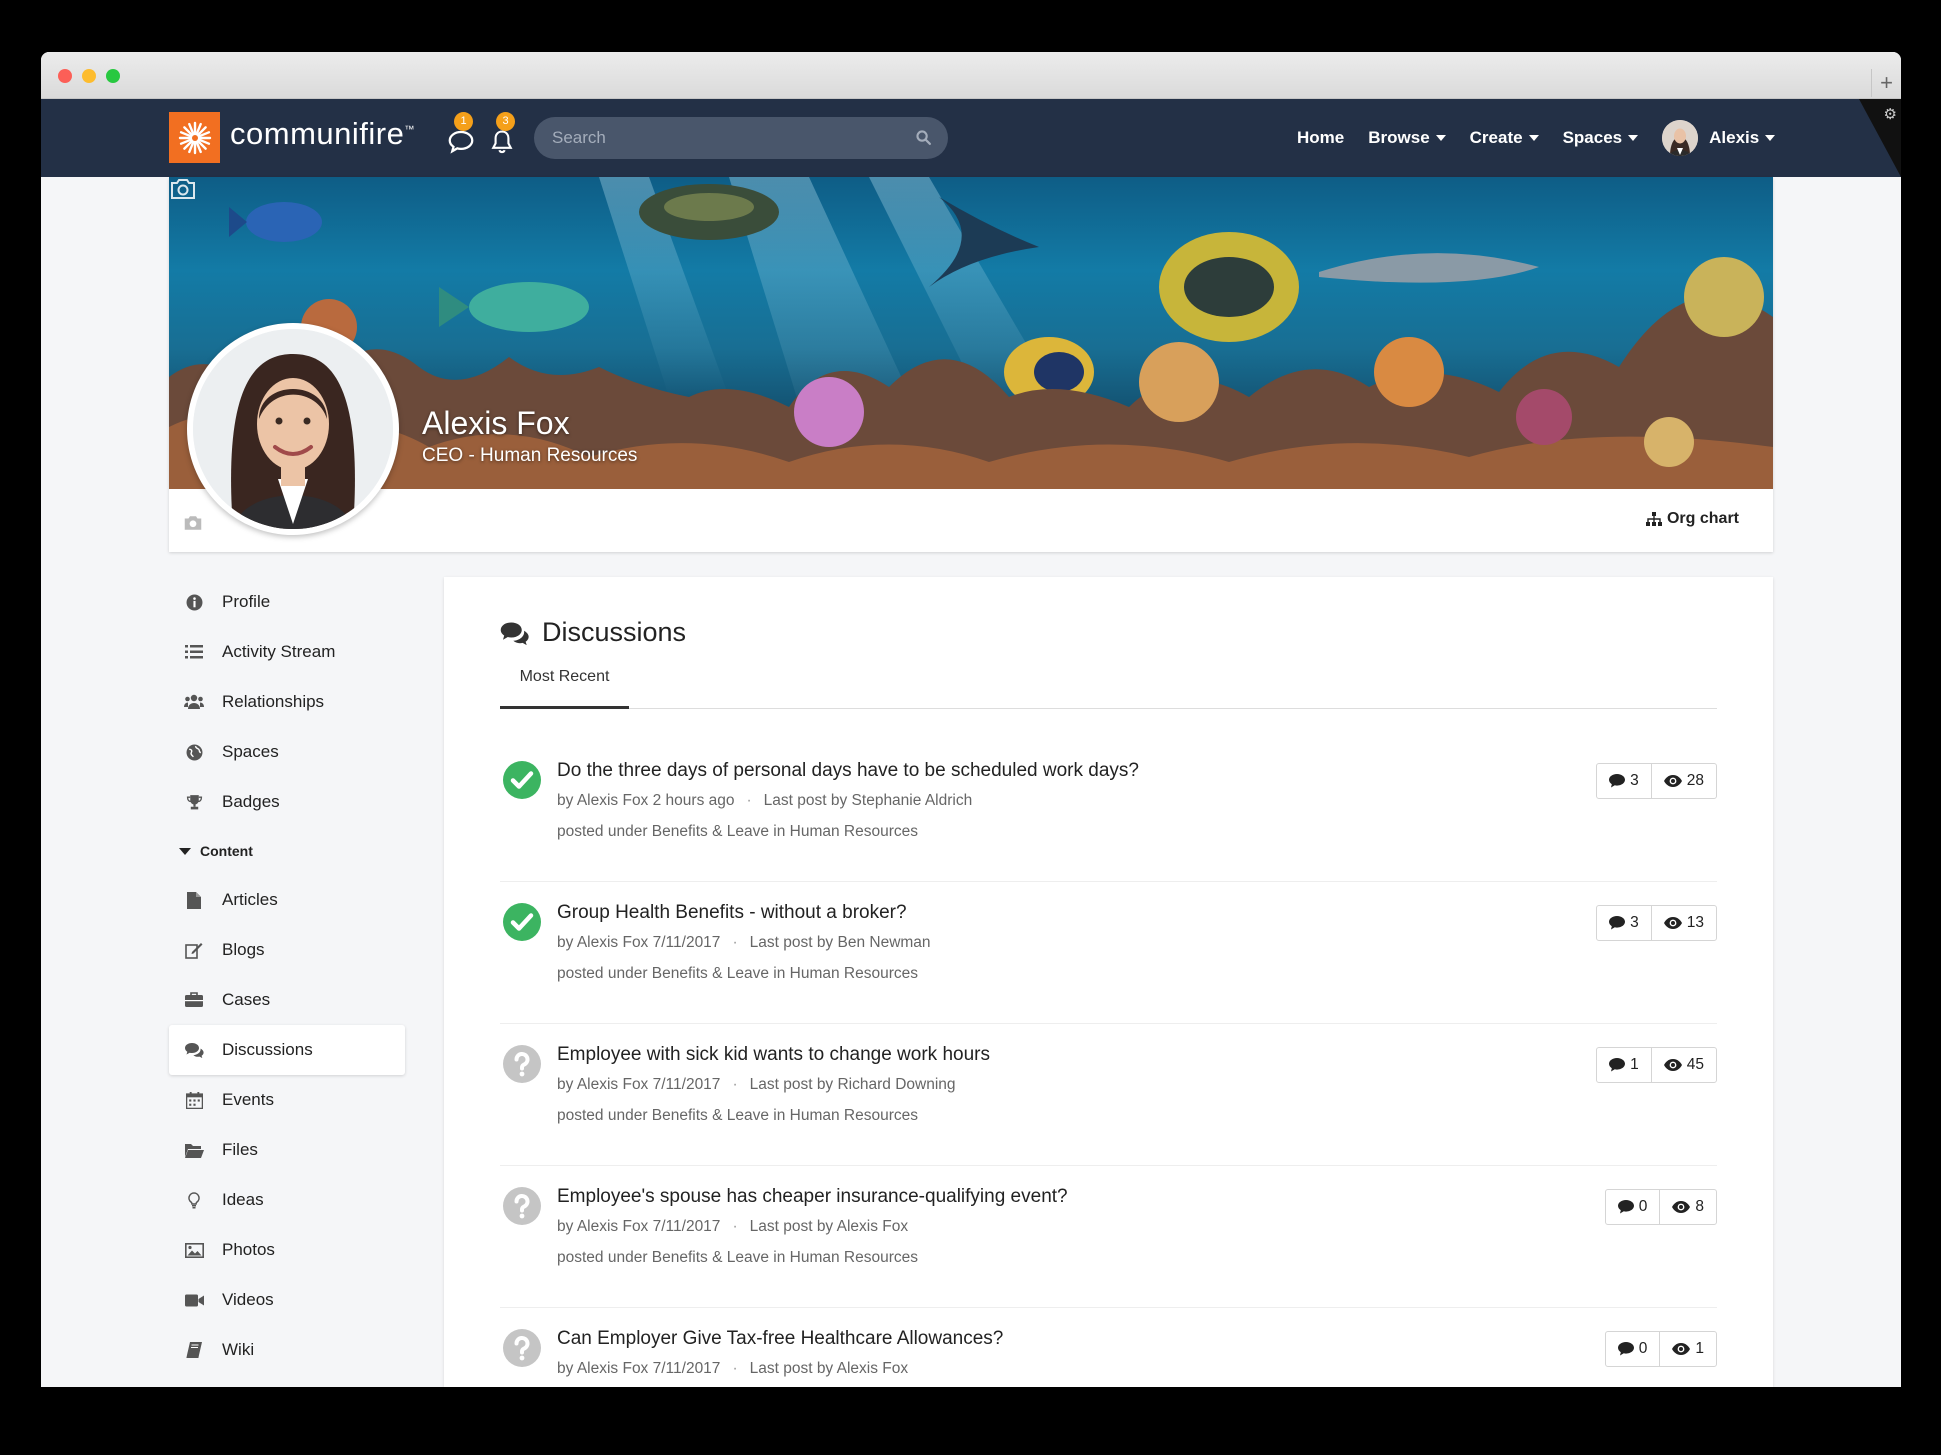 The width and height of the screenshot is (1941, 1455). What do you see at coordinates (496, 423) in the screenshot?
I see `profile-name: Alexis Fox` at bounding box center [496, 423].